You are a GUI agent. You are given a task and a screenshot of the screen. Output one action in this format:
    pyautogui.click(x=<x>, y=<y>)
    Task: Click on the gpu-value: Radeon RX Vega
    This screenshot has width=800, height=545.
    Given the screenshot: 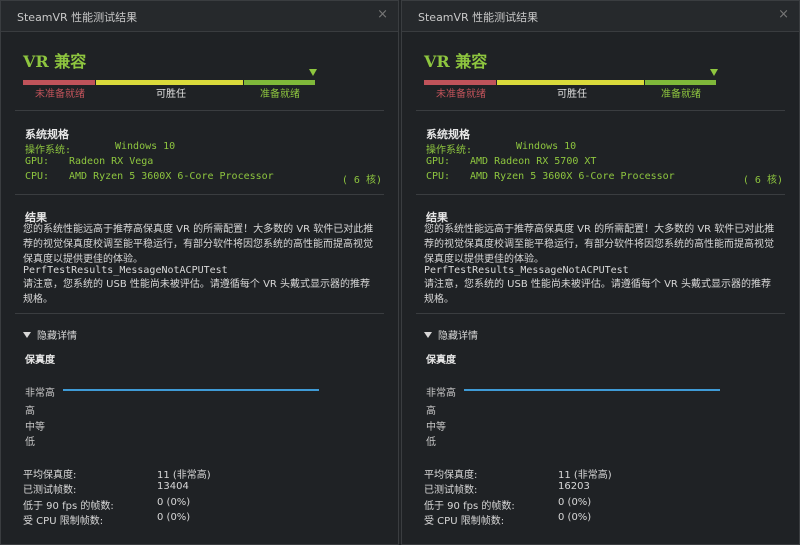 What is the action you would take?
    pyautogui.click(x=111, y=161)
    